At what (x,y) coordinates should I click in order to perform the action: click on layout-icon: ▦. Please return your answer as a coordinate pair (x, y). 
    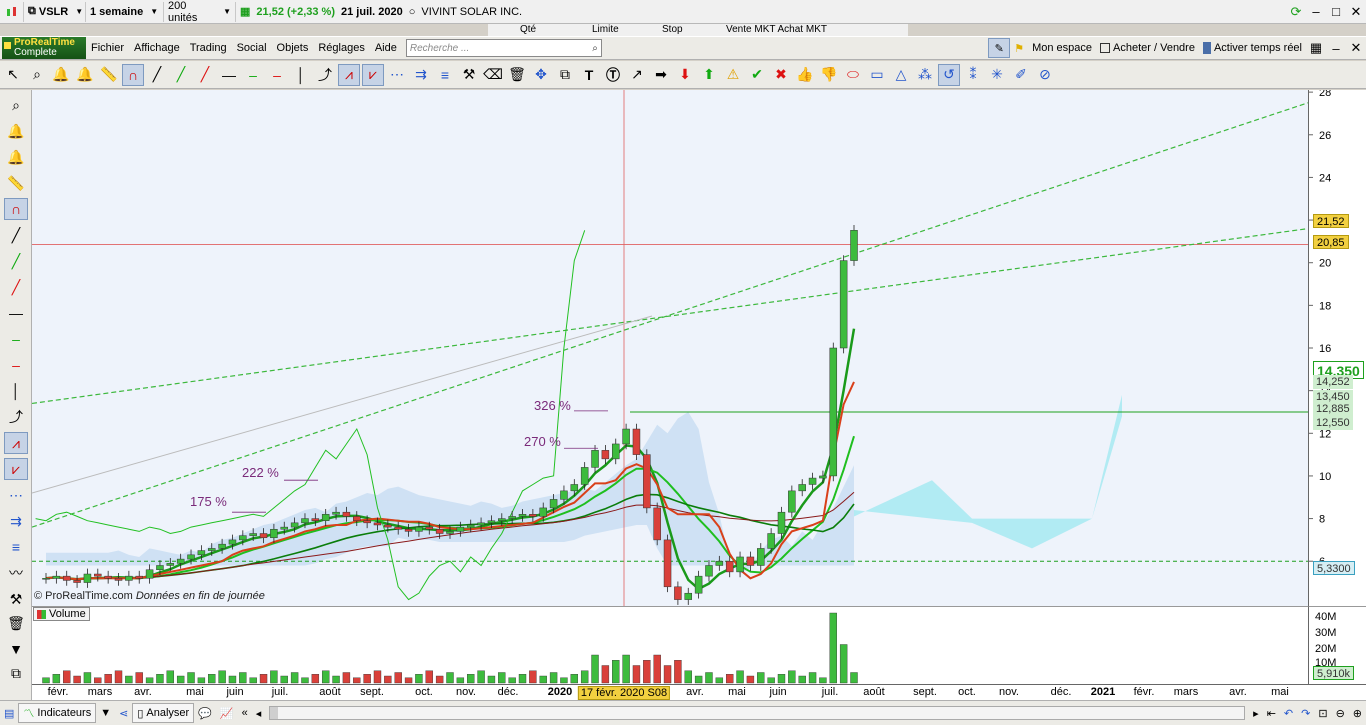
    Looking at the image, I should click on (1316, 48).